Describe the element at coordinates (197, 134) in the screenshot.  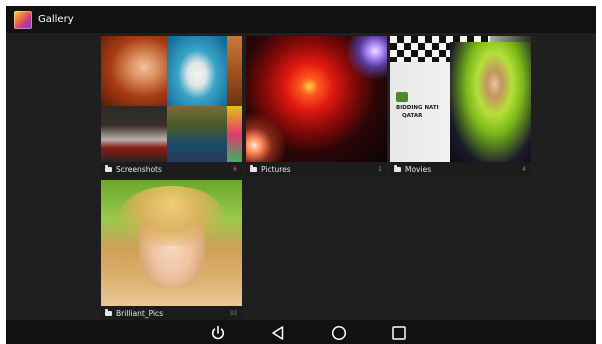
I see `thumb-landscape` at that location.